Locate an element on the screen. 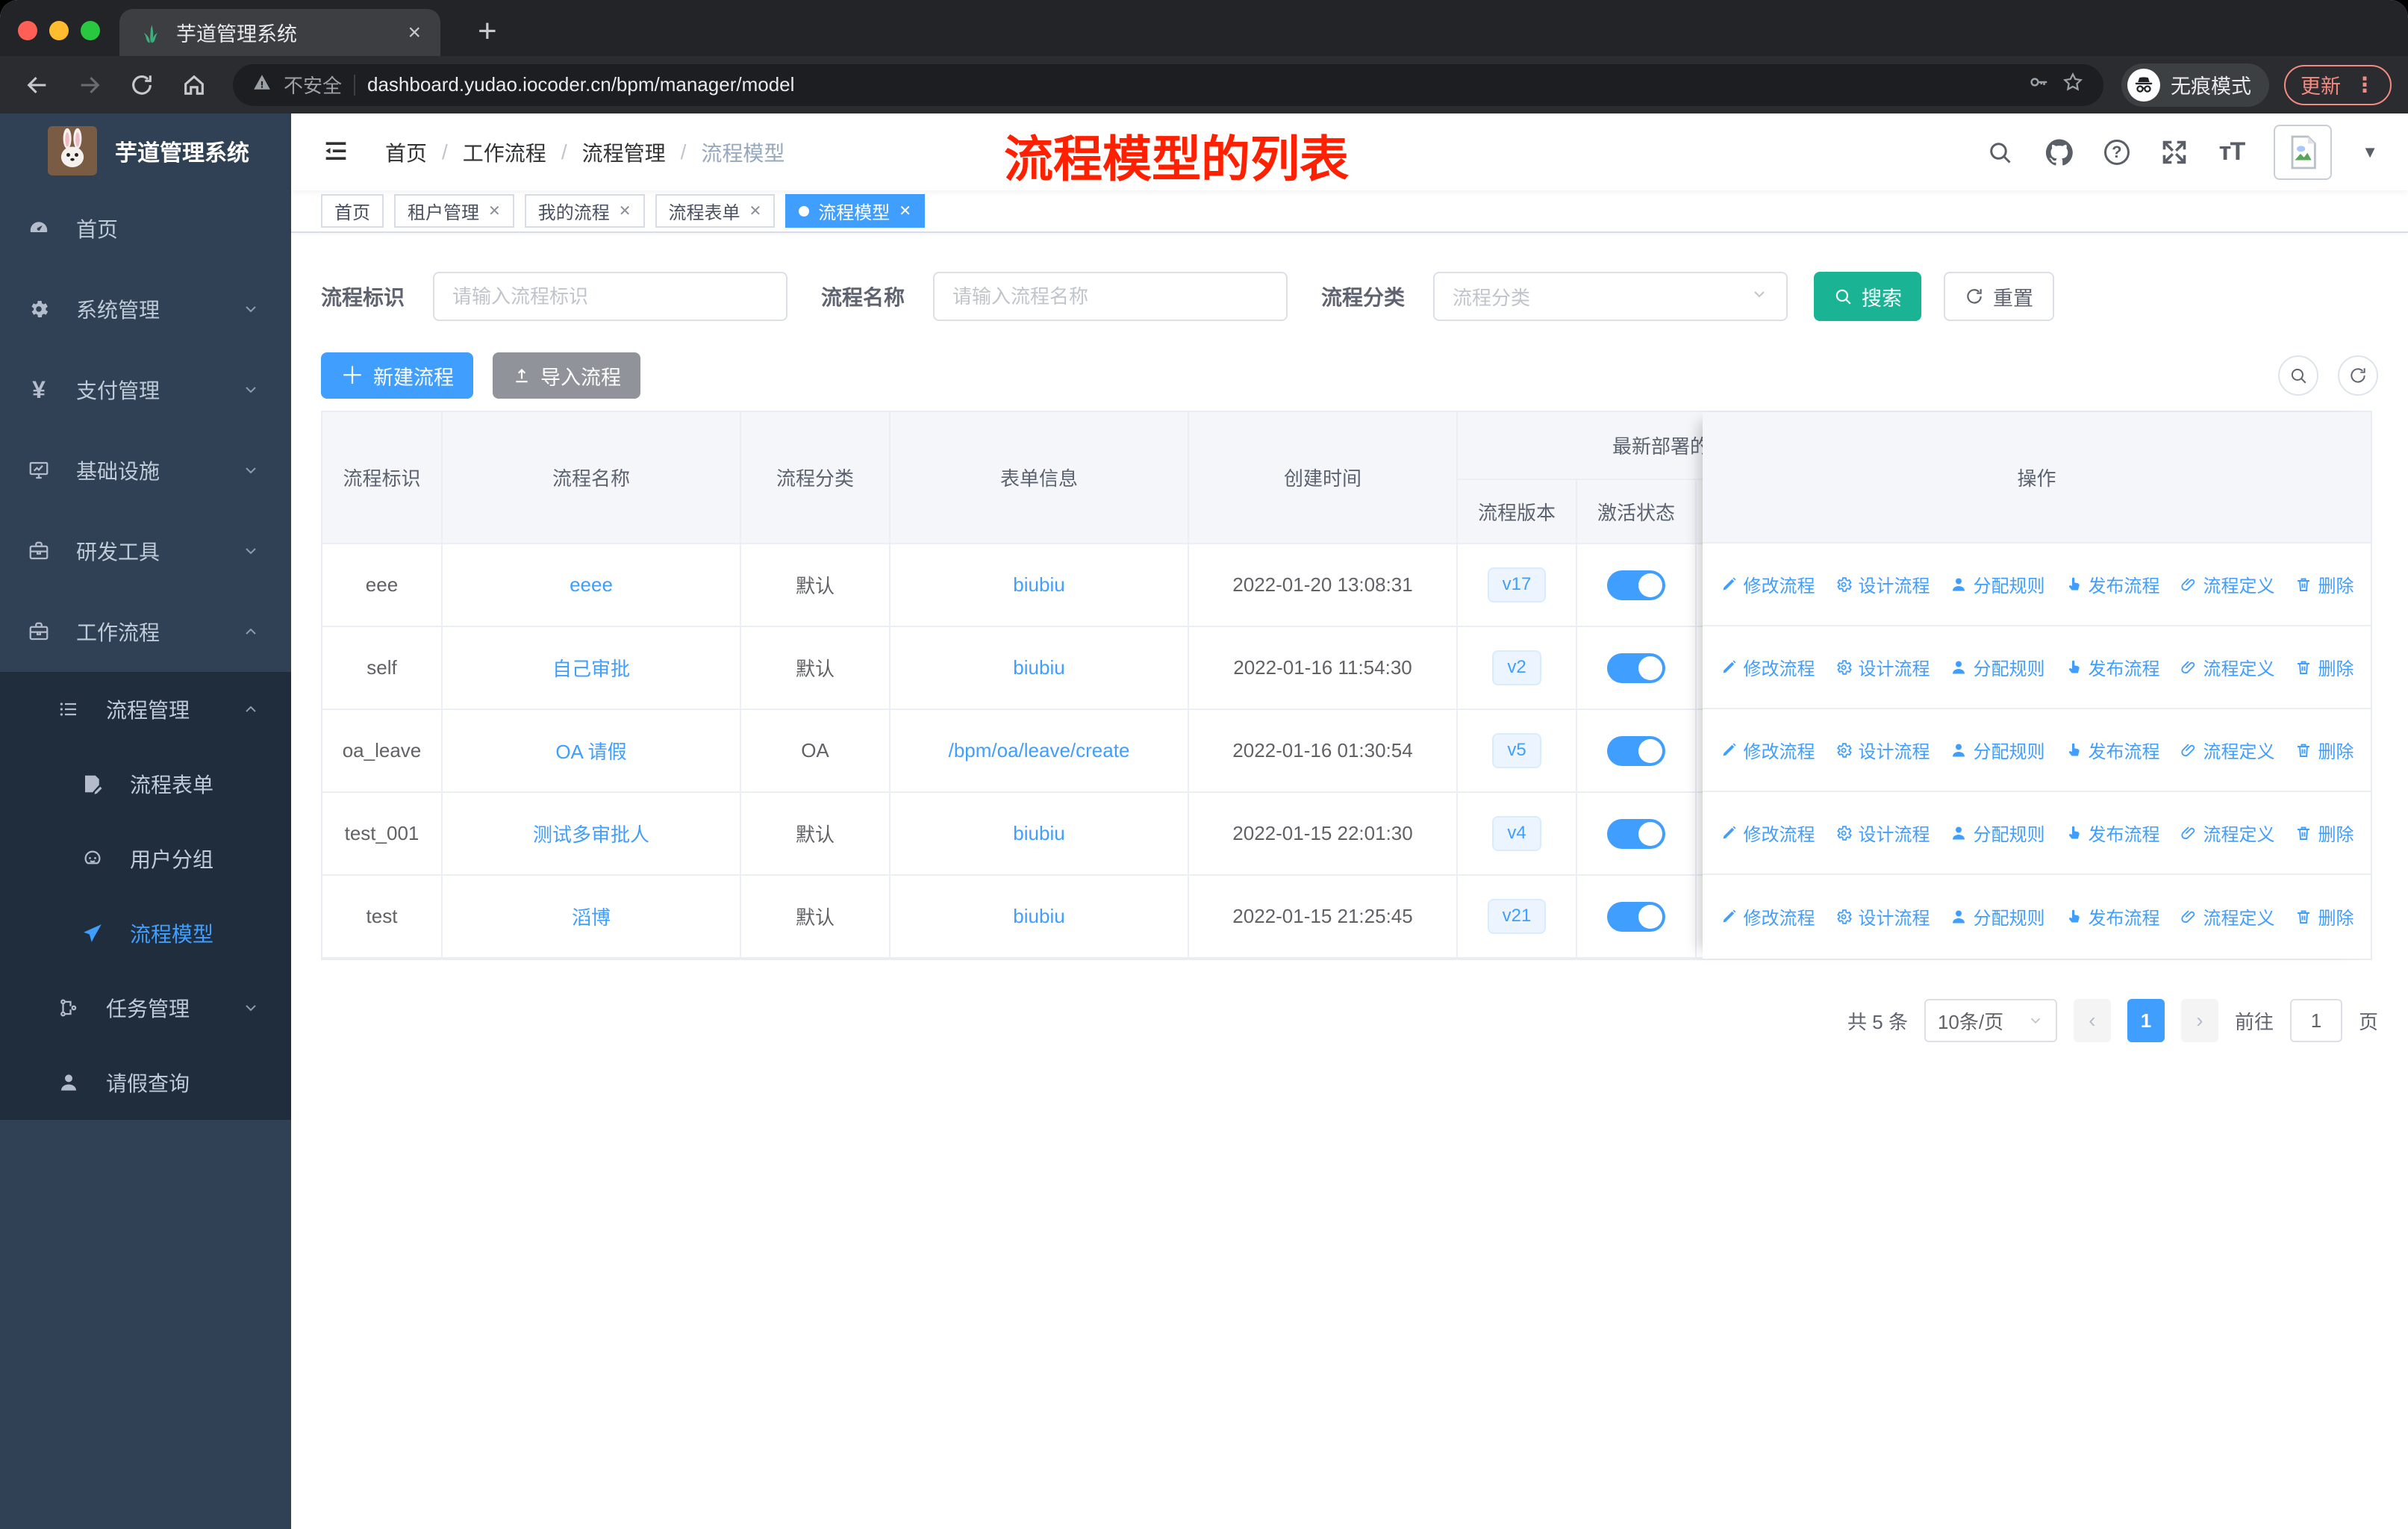 This screenshot has width=2408, height=1529. goto-page-input is located at coordinates (2315, 1021).